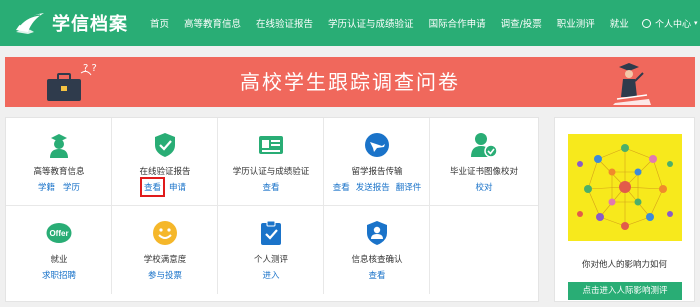 The width and height of the screenshot is (700, 307). Describe the element at coordinates (159, 23) in the screenshot. I see `nav-home: 首页` at that location.